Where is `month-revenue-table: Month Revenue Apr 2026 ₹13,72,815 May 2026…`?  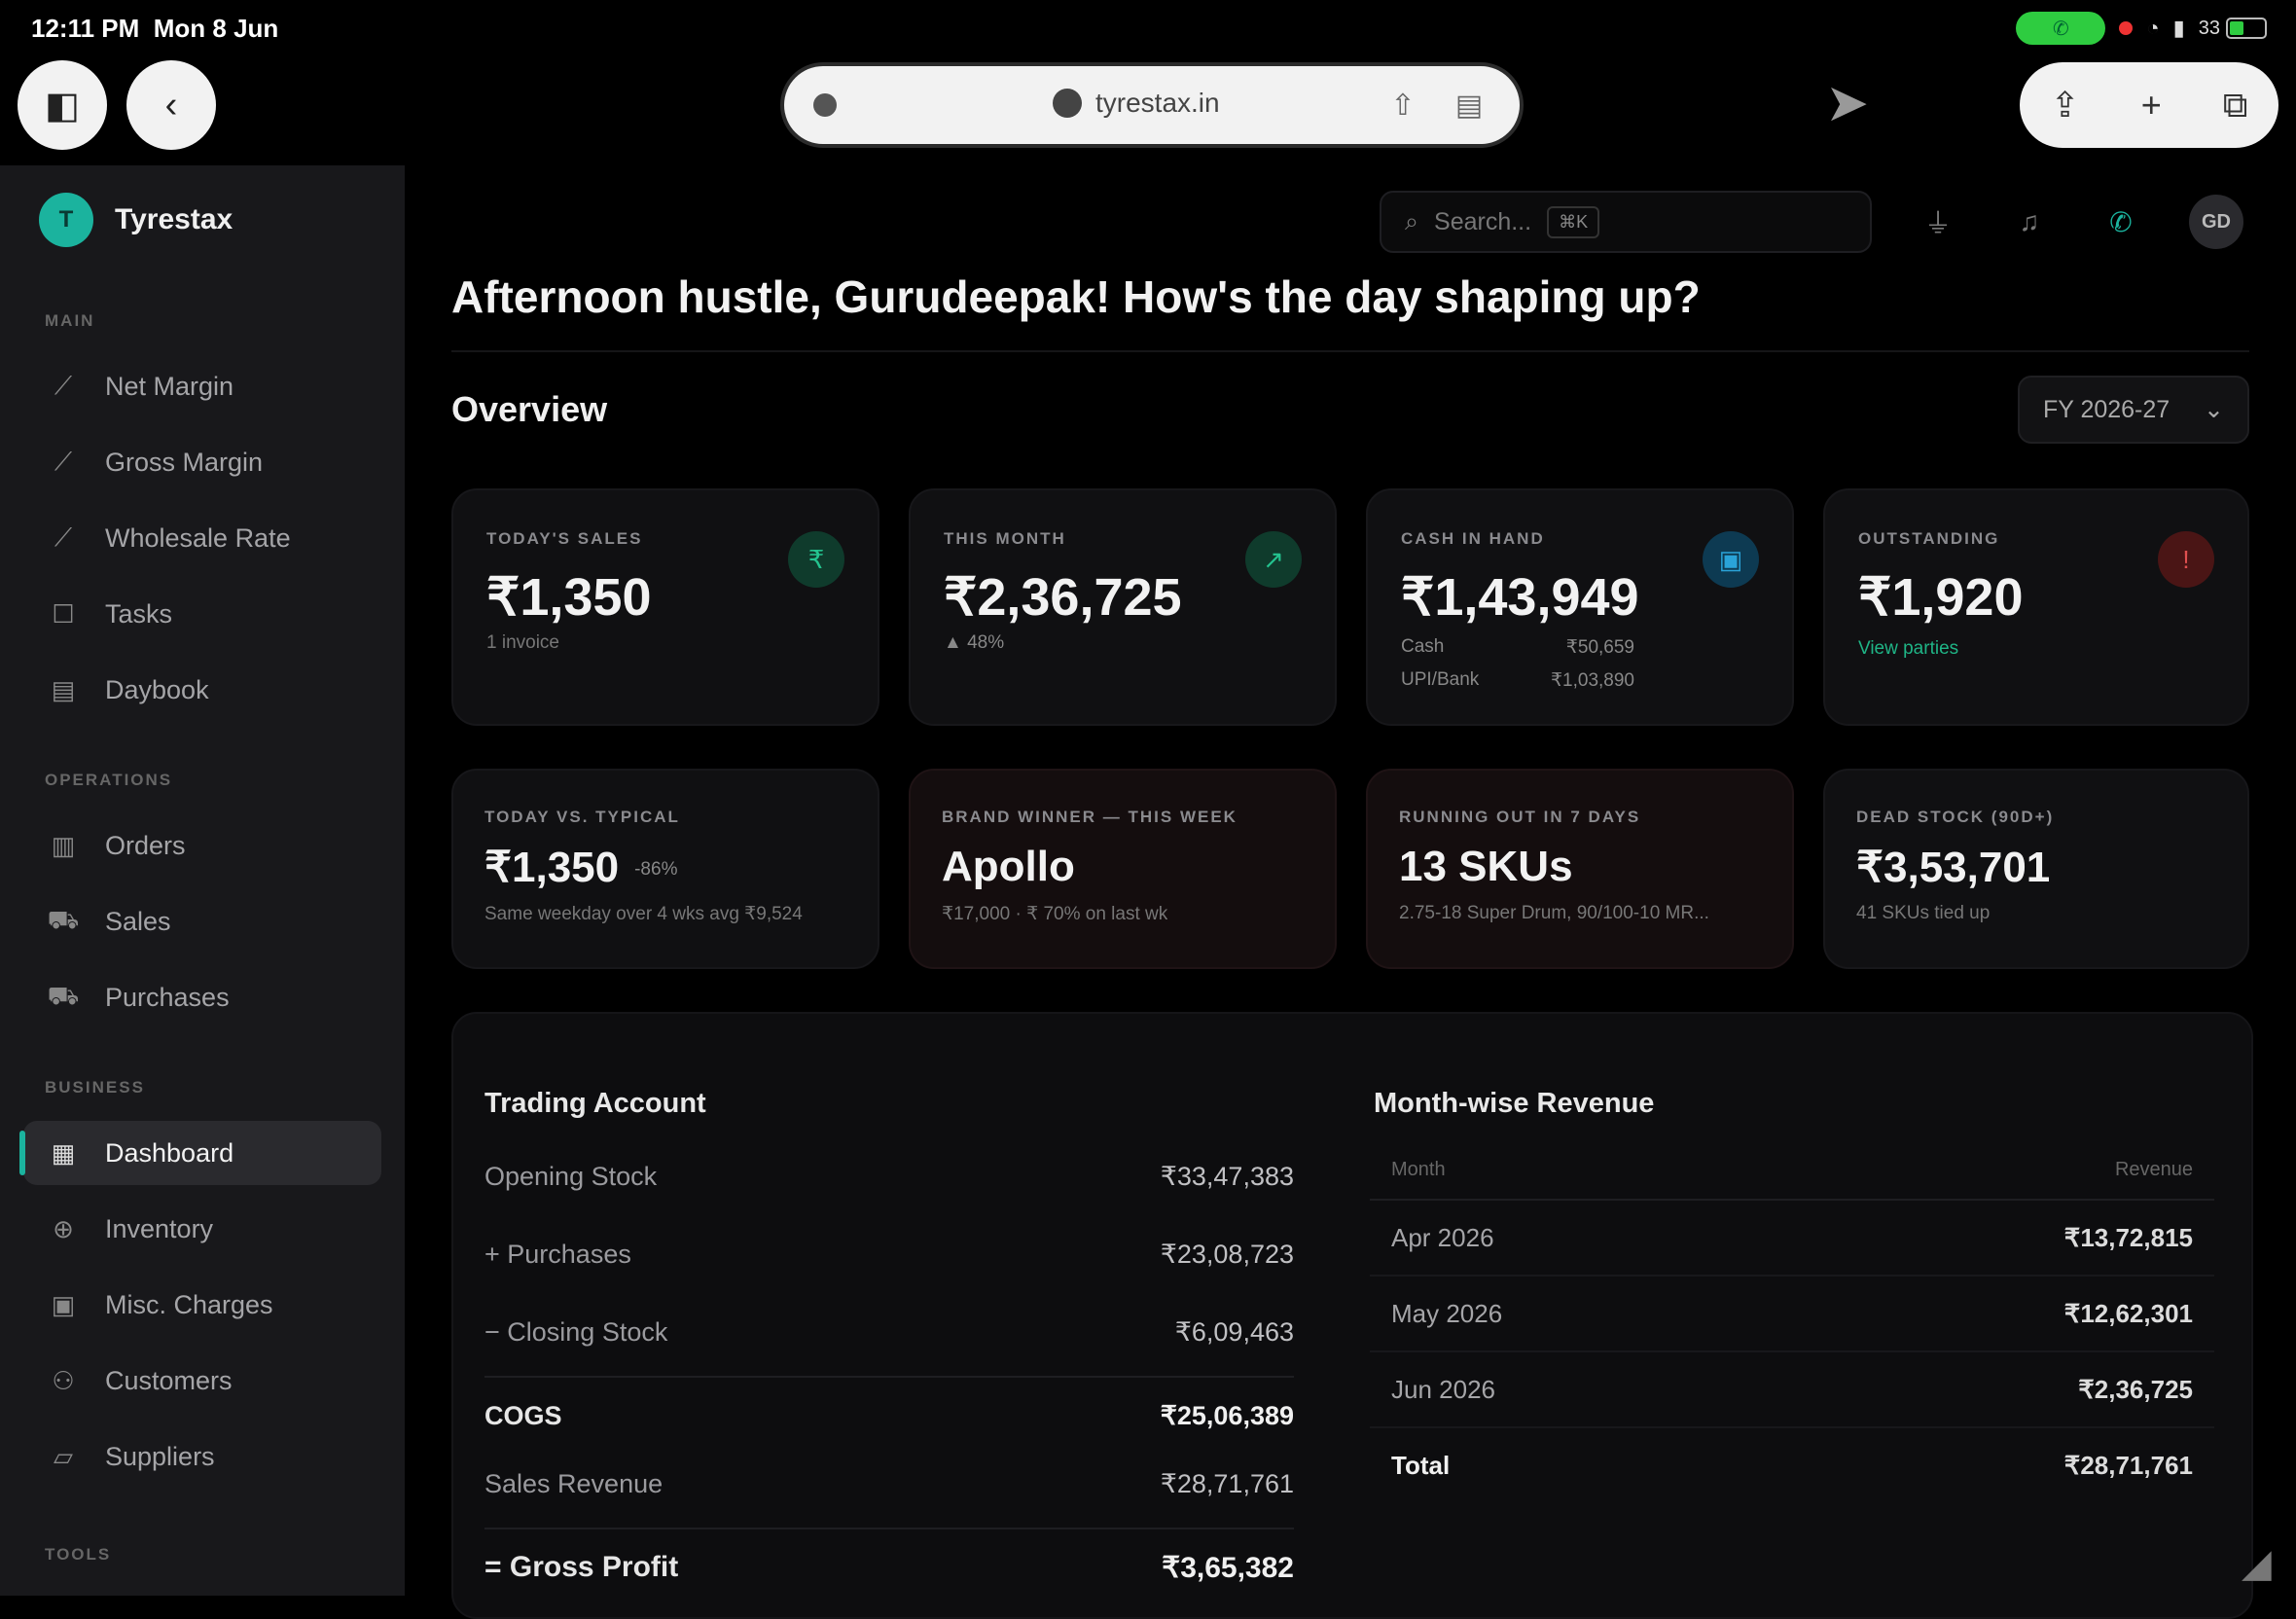 month-revenue-table: Month Revenue Apr 2026 ₹13,72,815 May 2026… is located at coordinates (1792, 1321).